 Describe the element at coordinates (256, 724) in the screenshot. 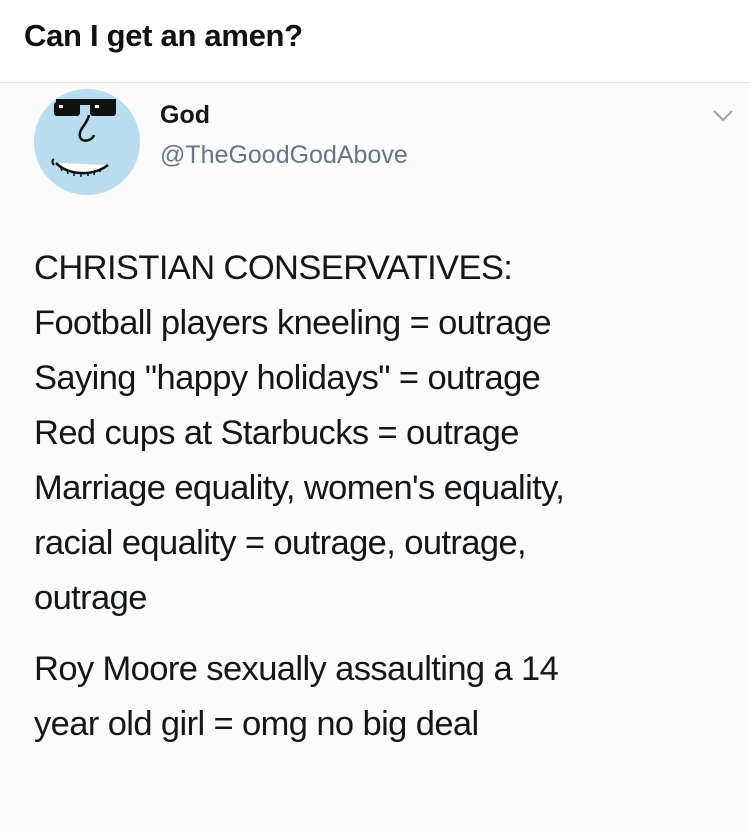

I see `tweet-line: year old girl = omg no big deal` at that location.